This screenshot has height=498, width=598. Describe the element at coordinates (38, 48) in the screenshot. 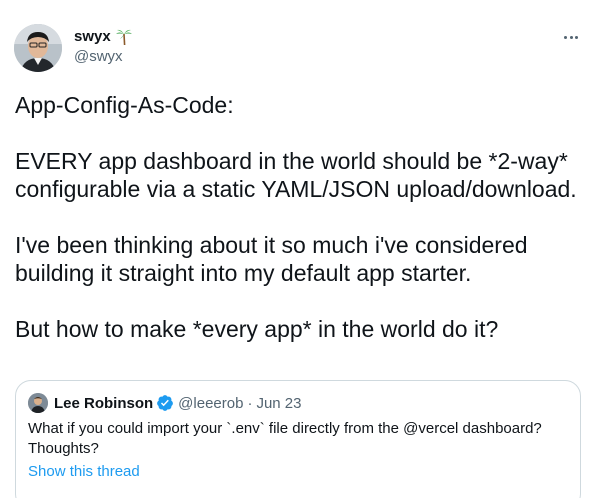

I see `author-avatar` at that location.